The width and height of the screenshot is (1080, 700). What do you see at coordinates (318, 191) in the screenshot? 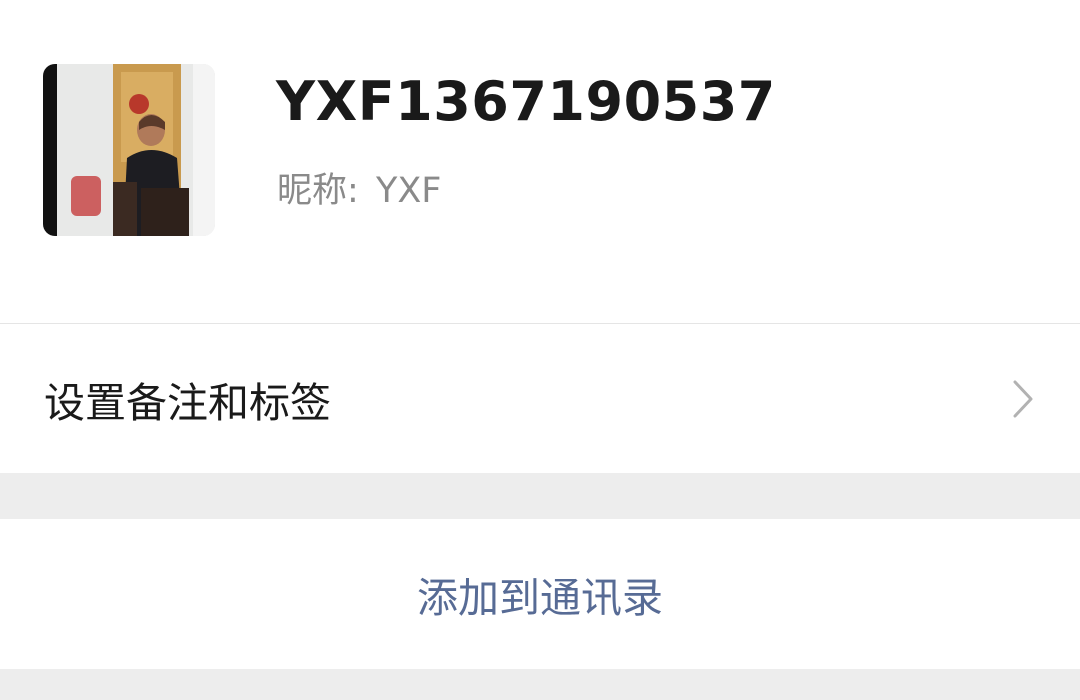
I see `nickname-label: 昵称:` at bounding box center [318, 191].